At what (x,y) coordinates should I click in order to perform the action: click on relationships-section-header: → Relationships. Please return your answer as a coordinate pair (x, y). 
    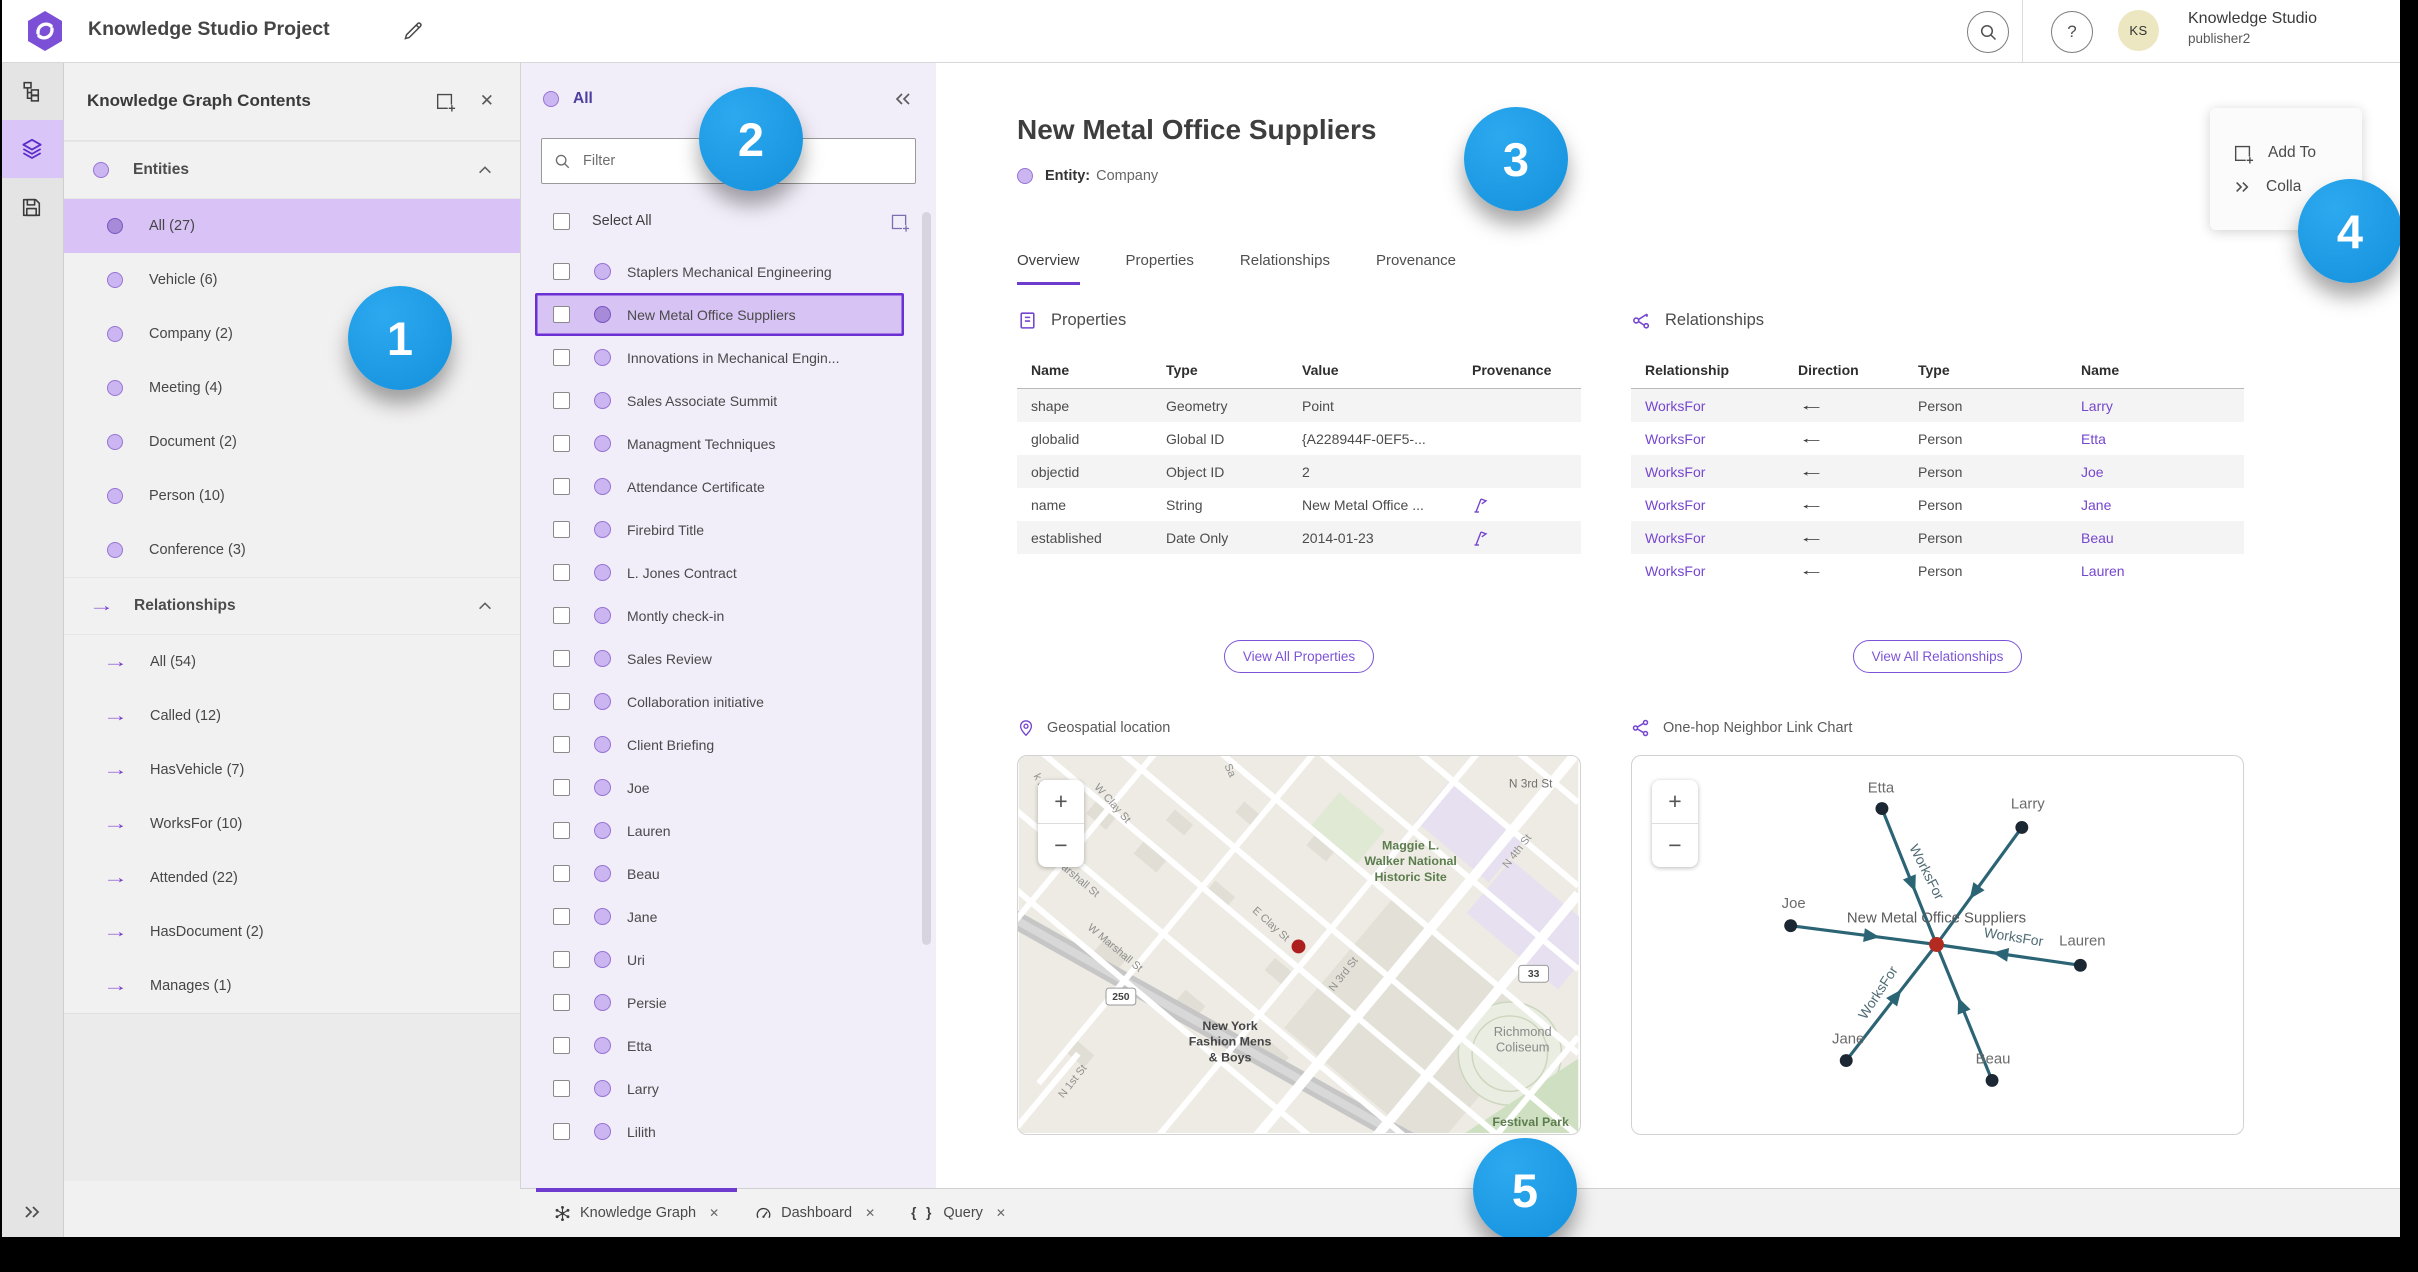
    Looking at the image, I should click on (291, 606).